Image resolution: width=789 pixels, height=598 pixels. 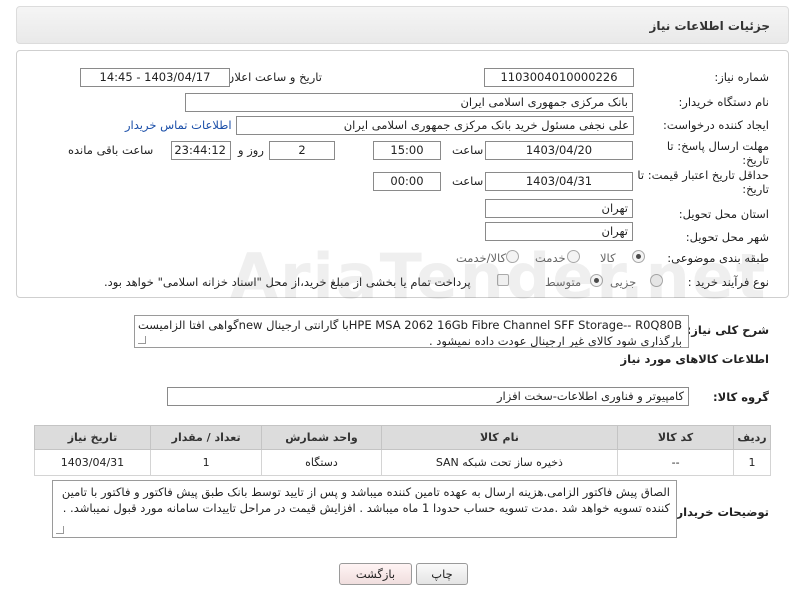 What do you see at coordinates (111, 150) in the screenshot?
I see `remaining-time-label: ساعت باقی مانده` at bounding box center [111, 150].